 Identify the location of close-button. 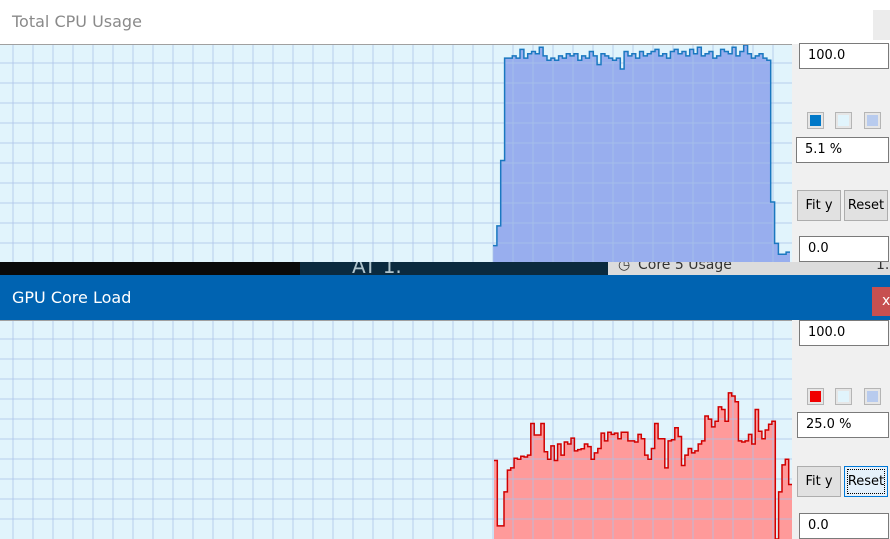
(881, 25).